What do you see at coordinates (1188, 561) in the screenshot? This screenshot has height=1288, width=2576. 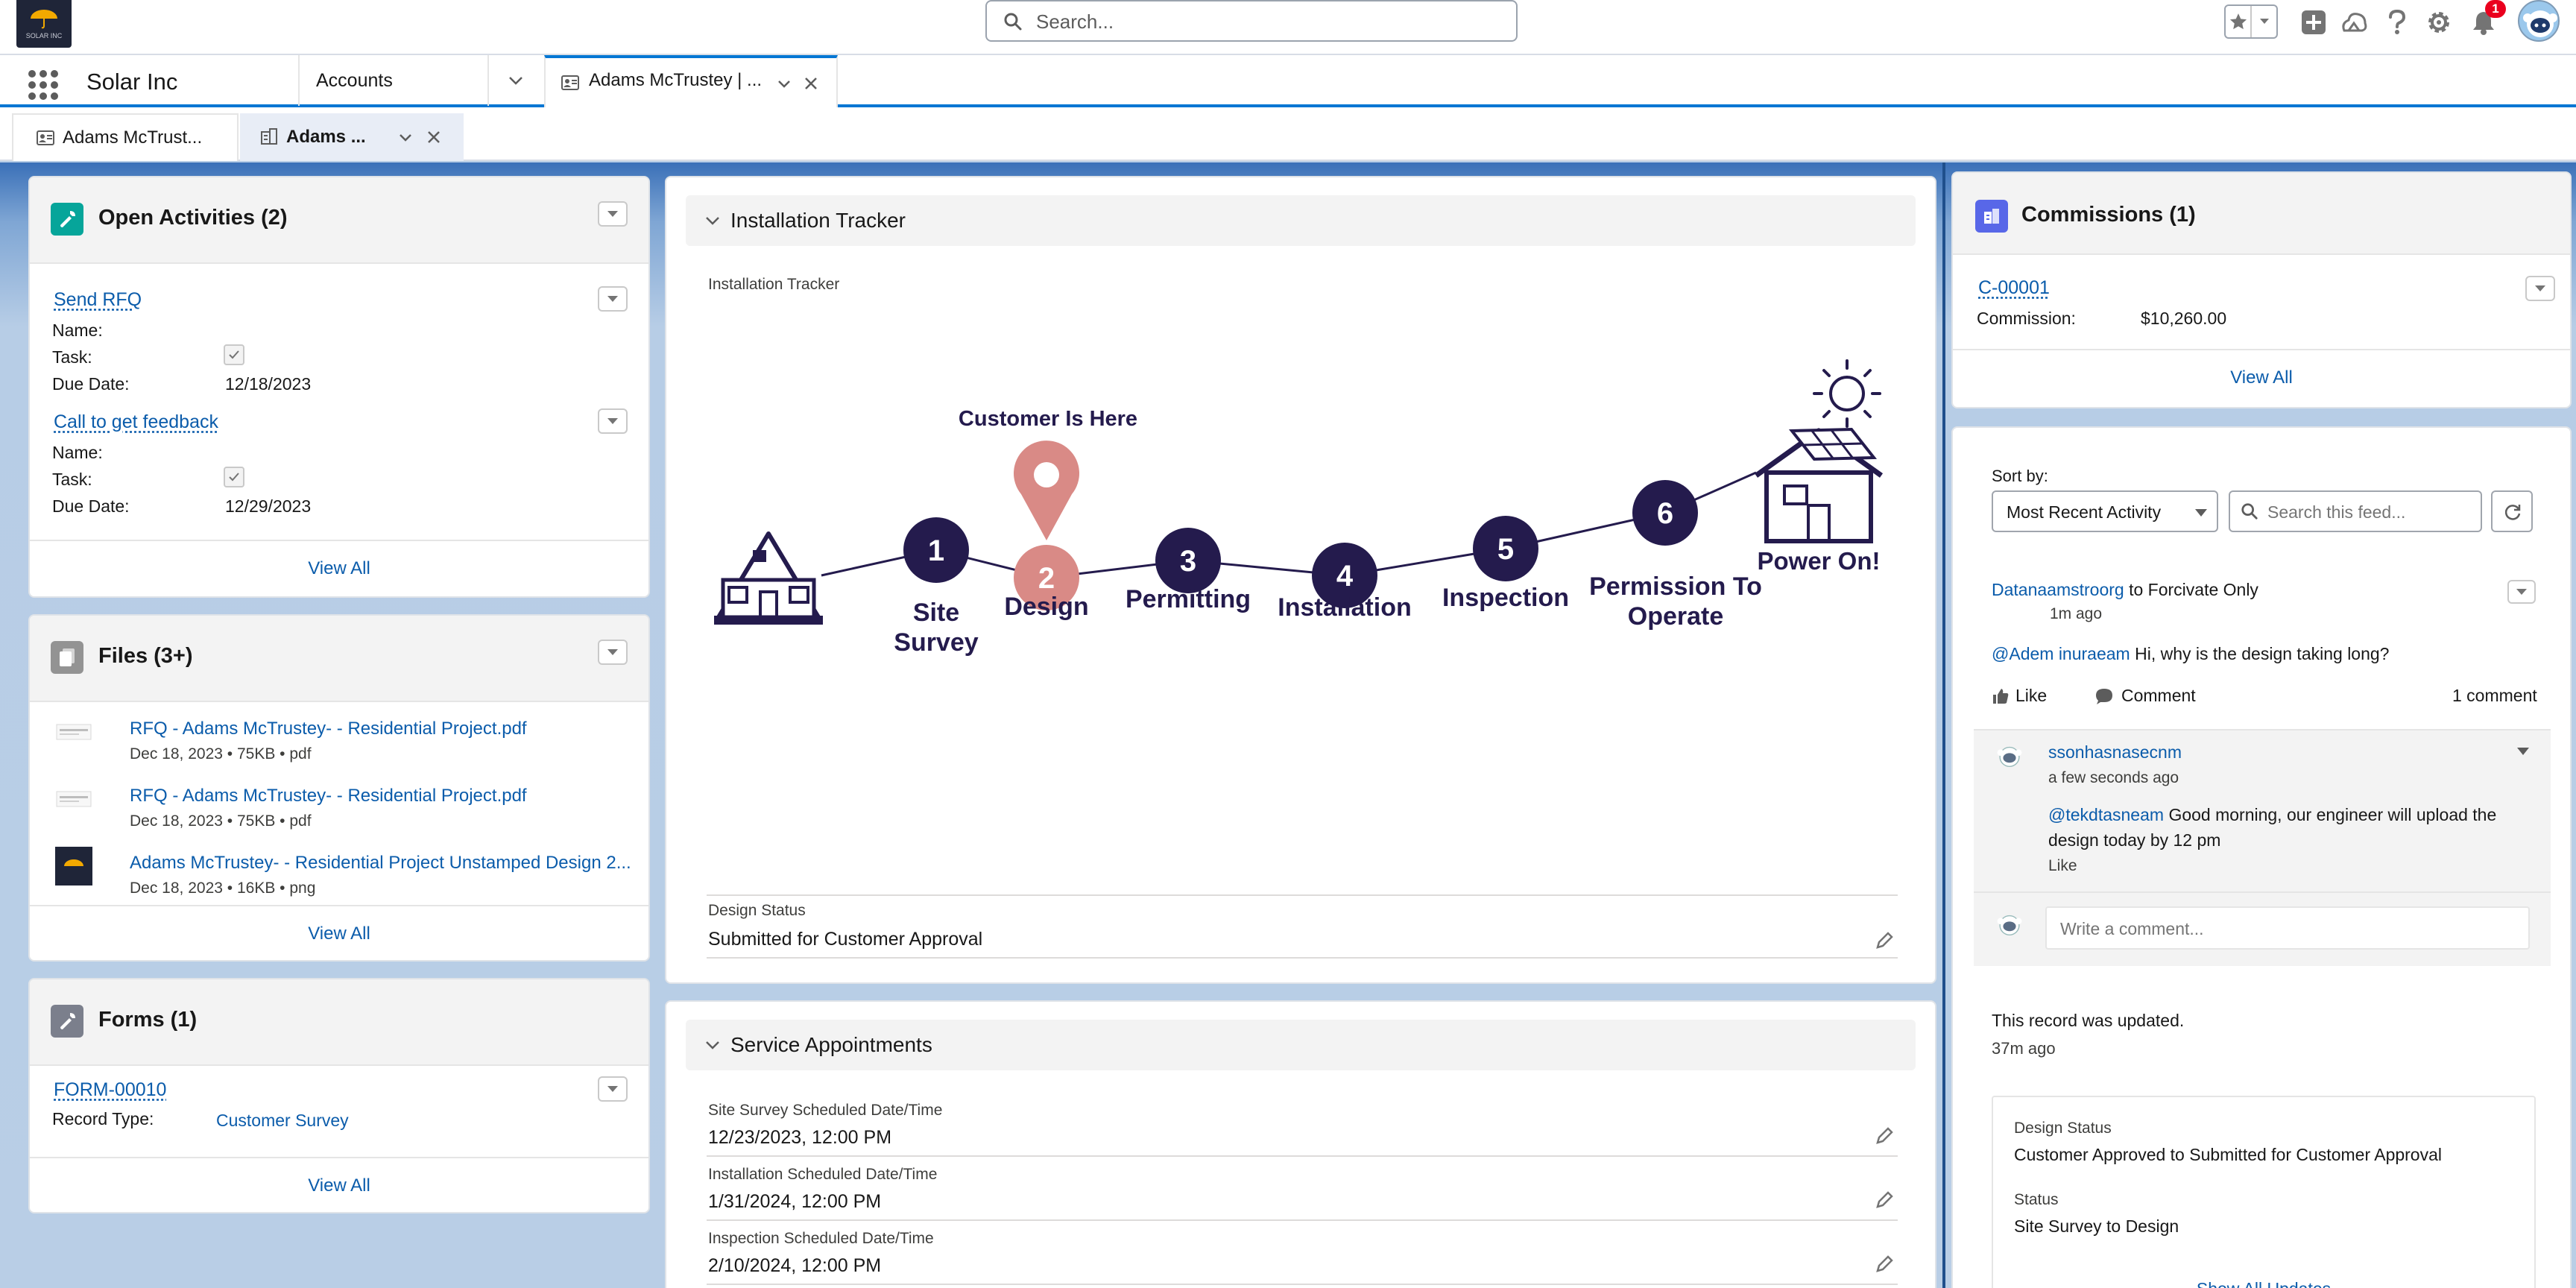 I see `tracker-step-3-number: 3` at bounding box center [1188, 561].